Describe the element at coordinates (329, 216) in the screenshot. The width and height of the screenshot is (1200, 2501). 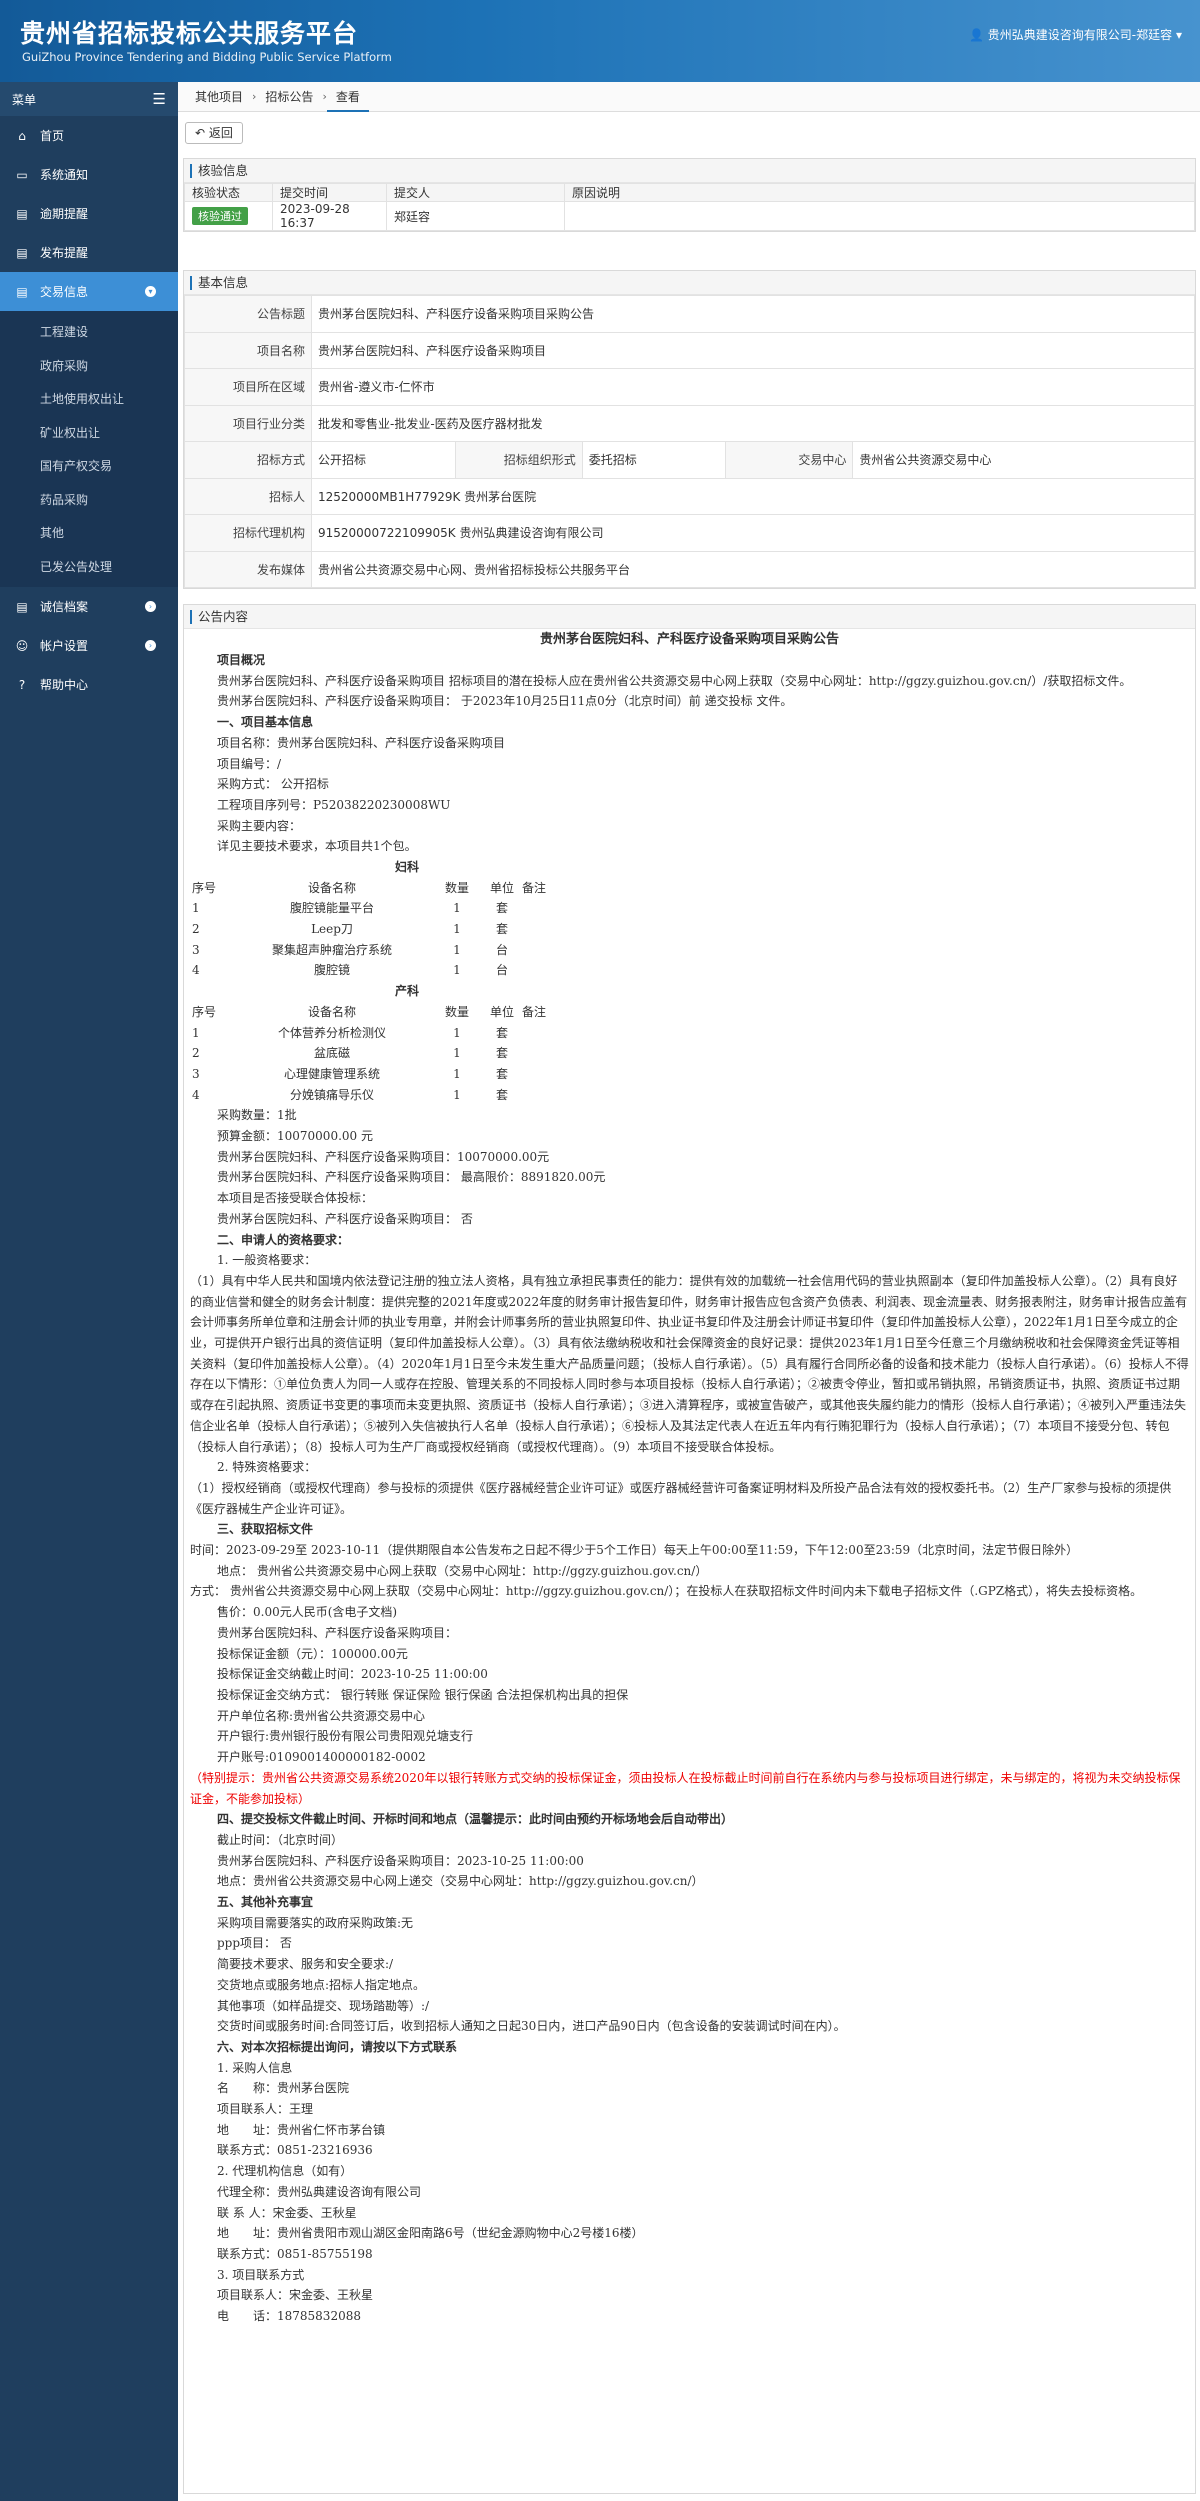
I see `review-time: 2023-09-28 16:37` at that location.